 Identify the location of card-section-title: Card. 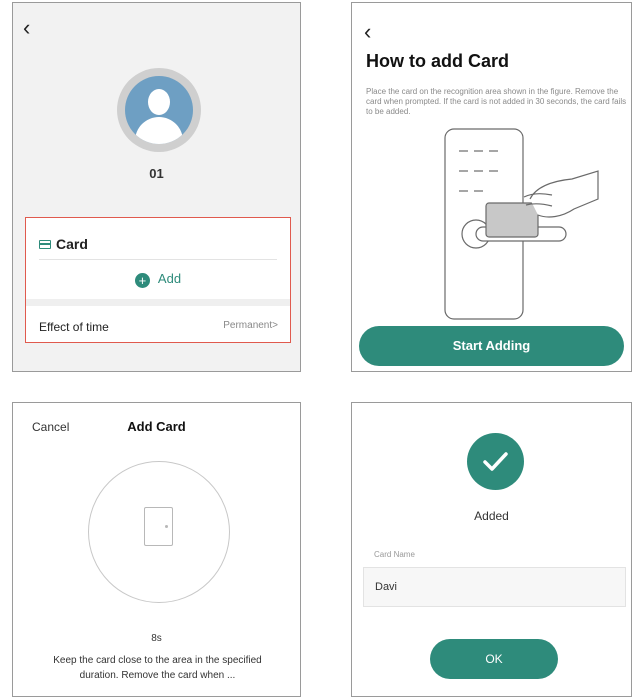
(63, 244).